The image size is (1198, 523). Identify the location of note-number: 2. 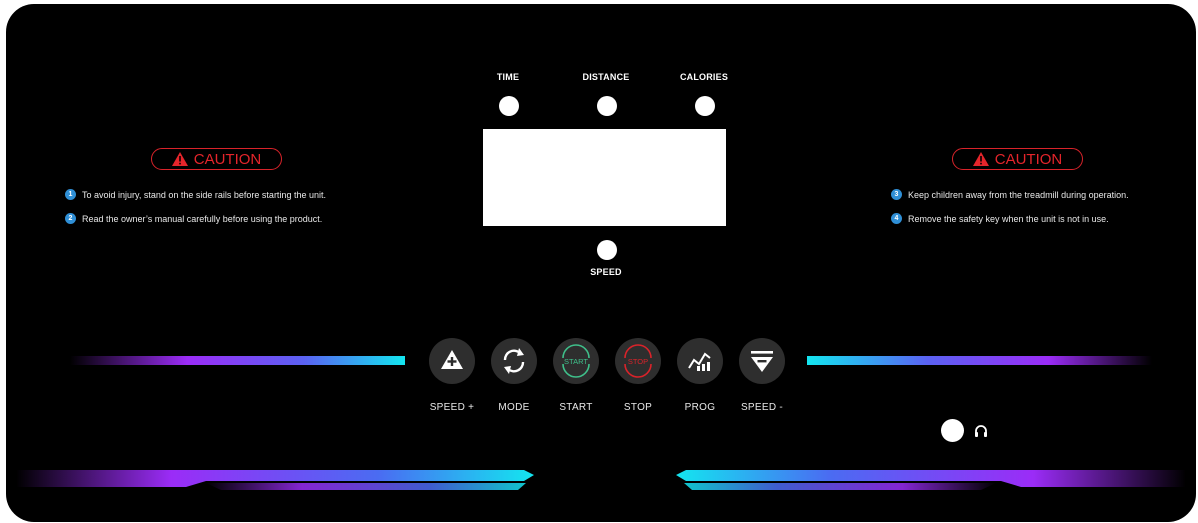
(70, 218).